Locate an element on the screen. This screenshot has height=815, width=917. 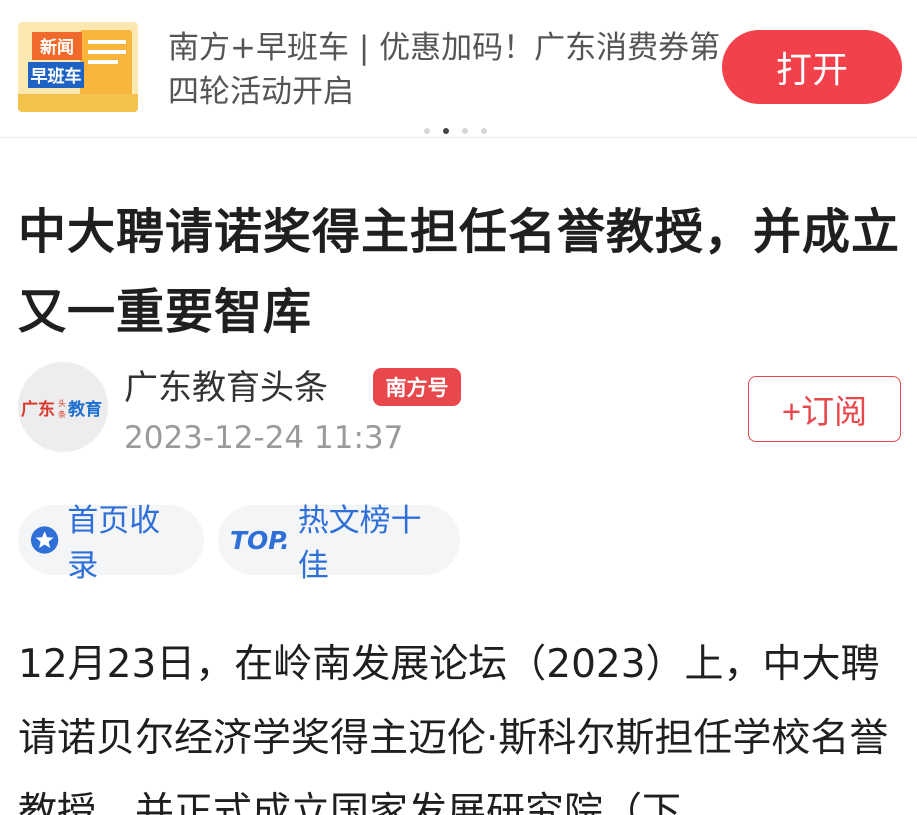
star-circle-icon is located at coordinates (44, 540).